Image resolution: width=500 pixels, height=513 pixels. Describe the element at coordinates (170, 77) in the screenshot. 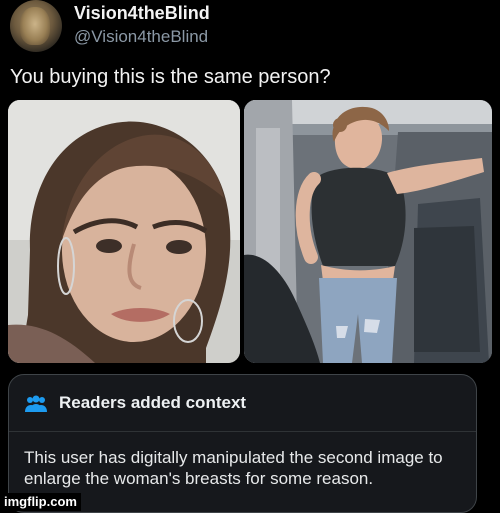

I see `tweet-text: You buying this is the same person?` at that location.